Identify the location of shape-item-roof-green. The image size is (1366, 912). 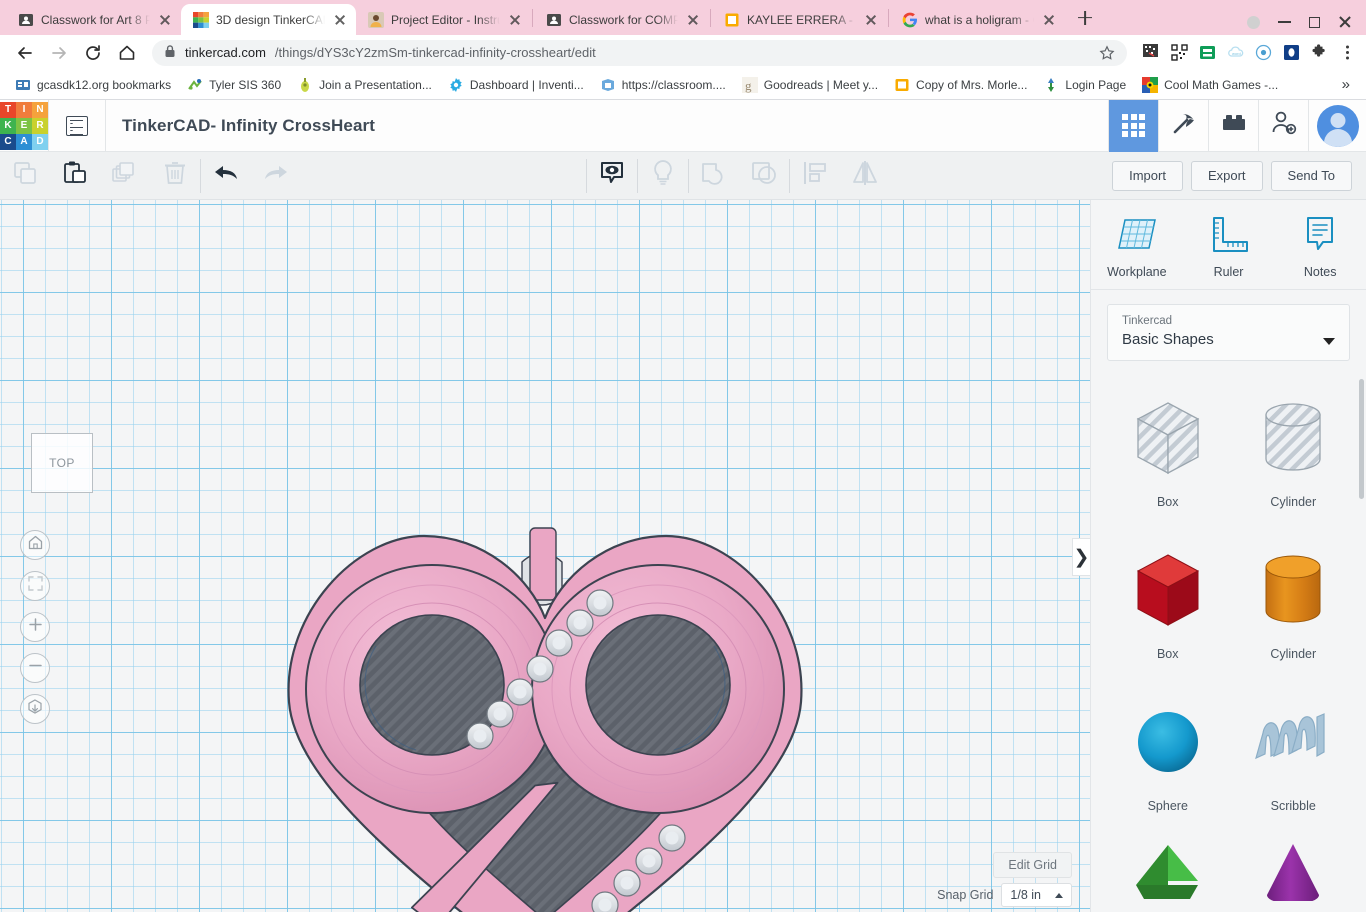
(1168, 876).